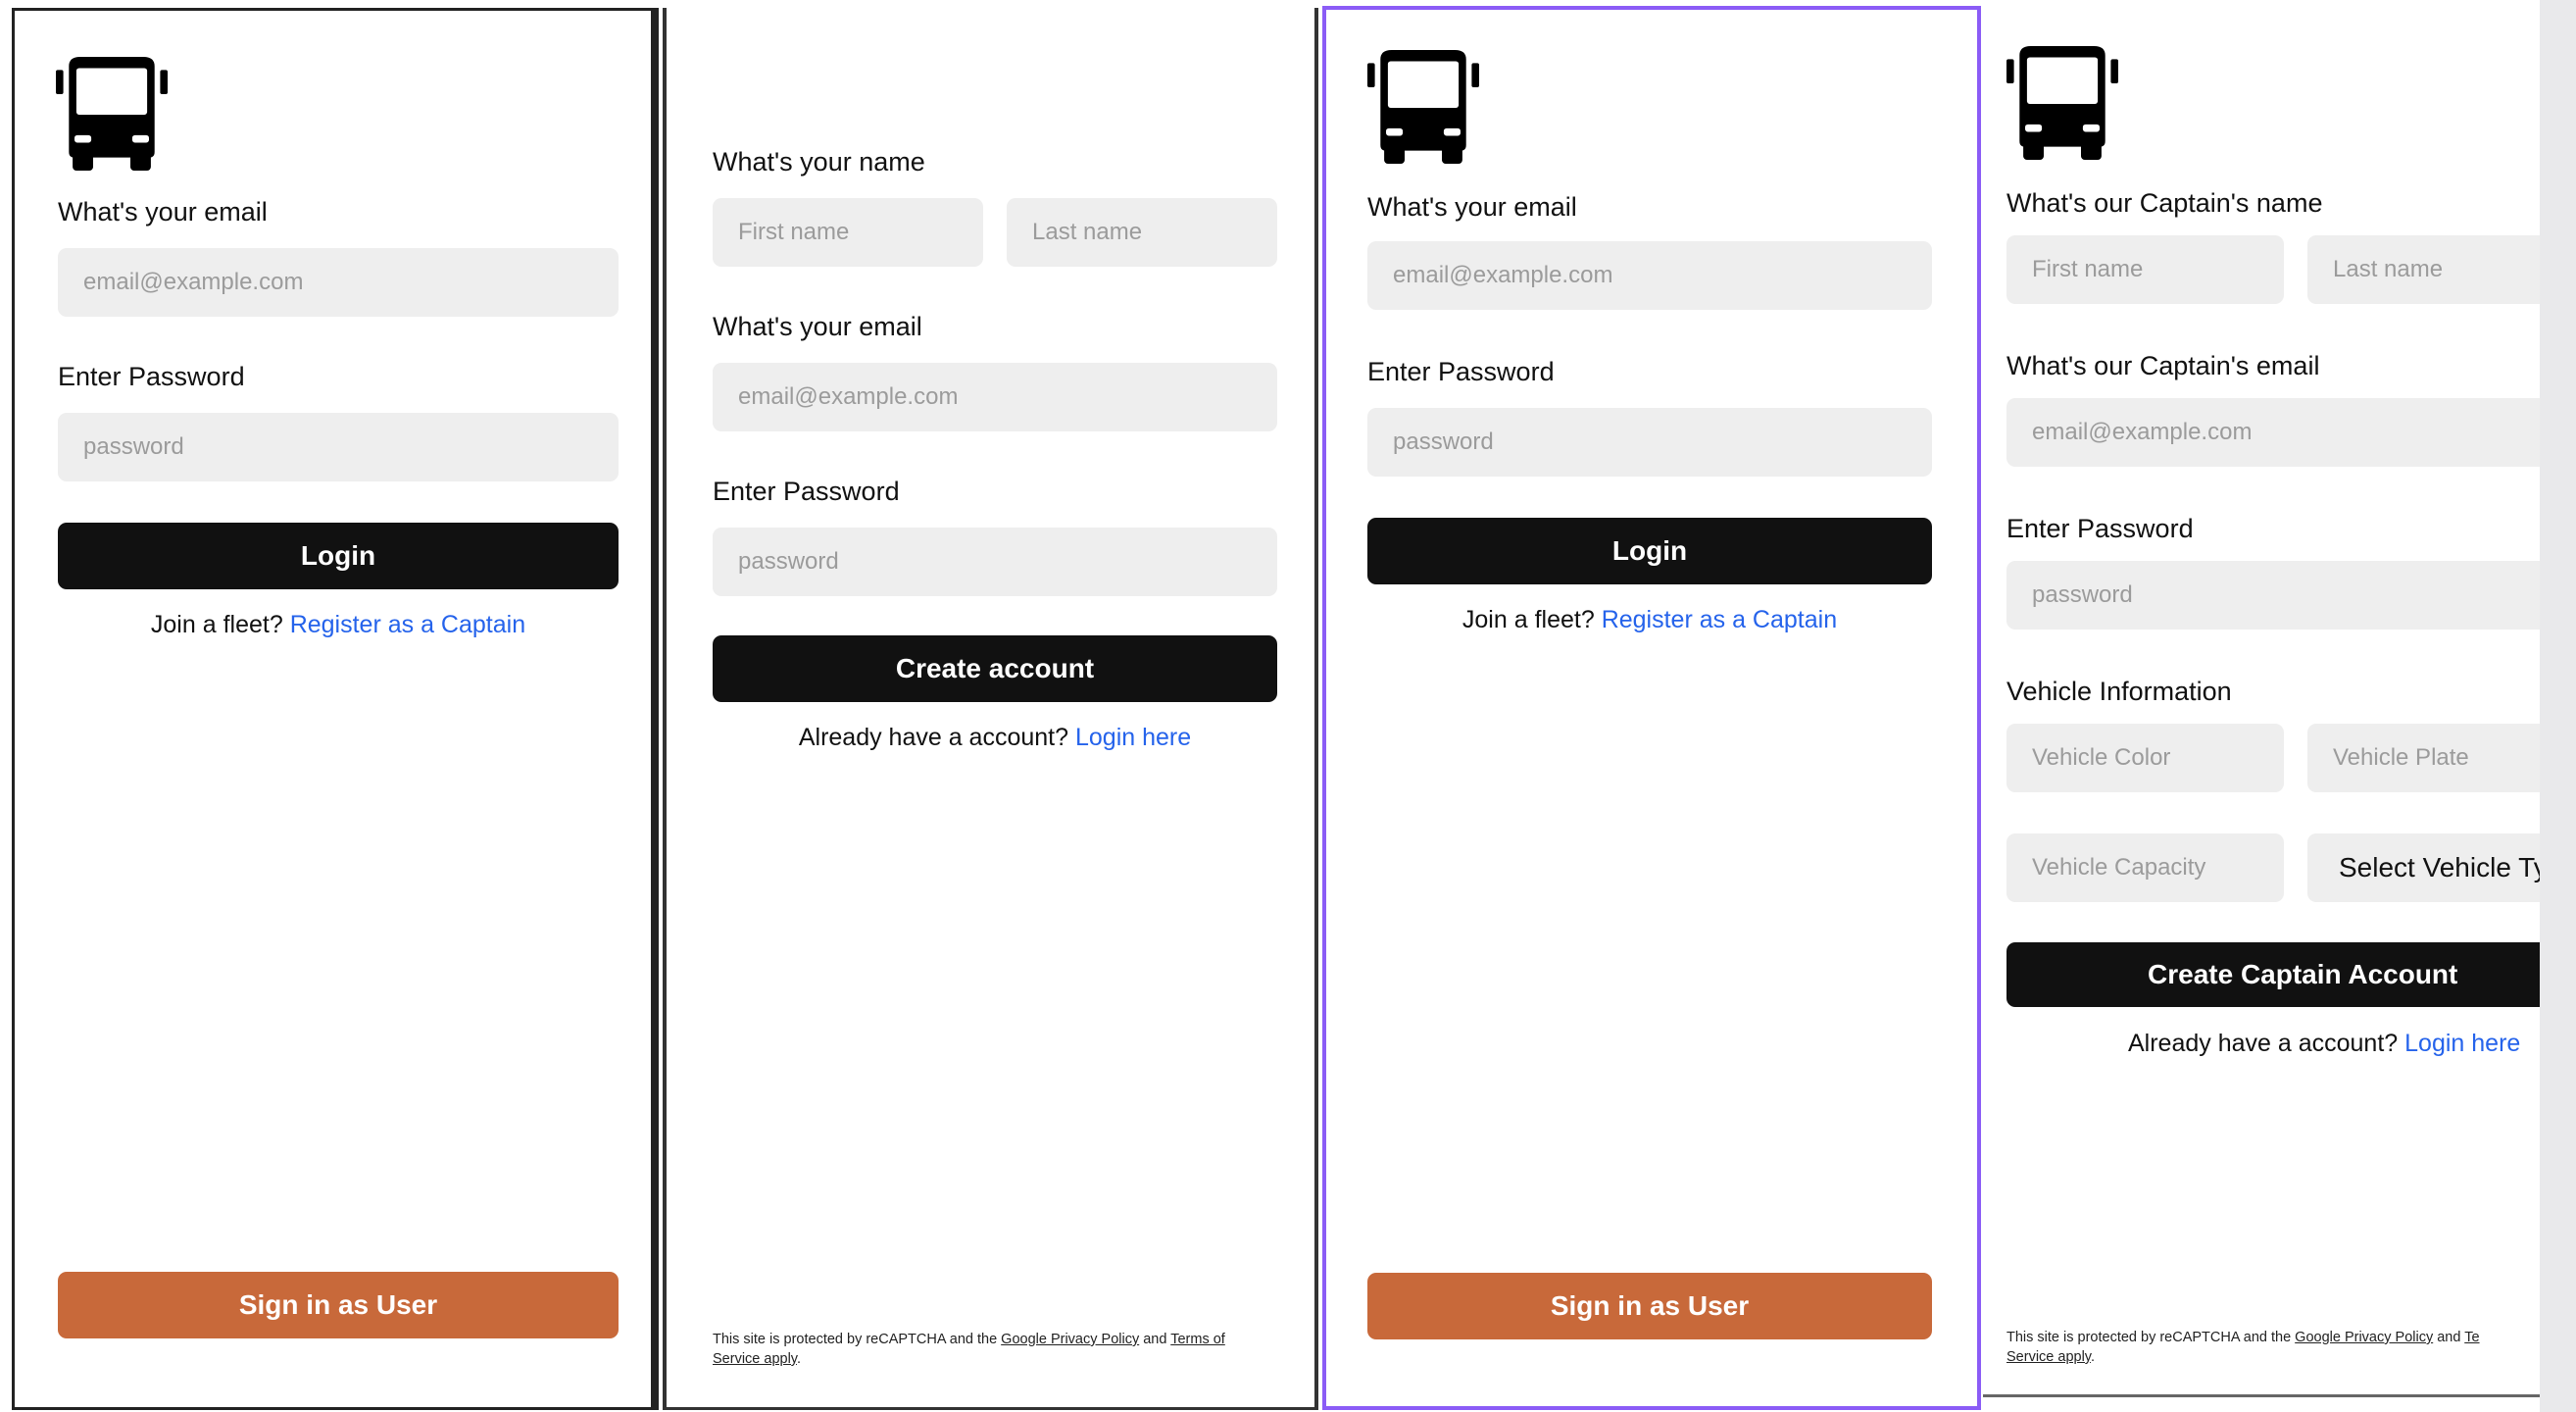 The image size is (2576, 1412). What do you see at coordinates (2145, 758) in the screenshot?
I see `vehicle-color-input: Vehicle Color` at bounding box center [2145, 758].